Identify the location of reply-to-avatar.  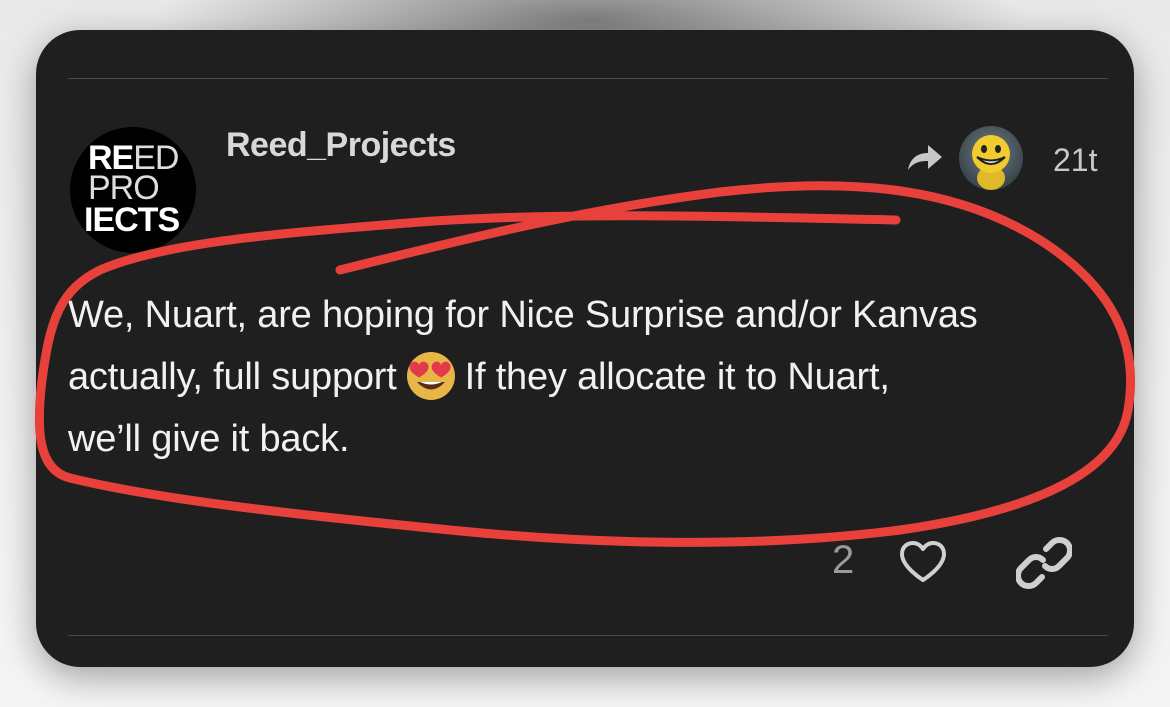
(991, 158).